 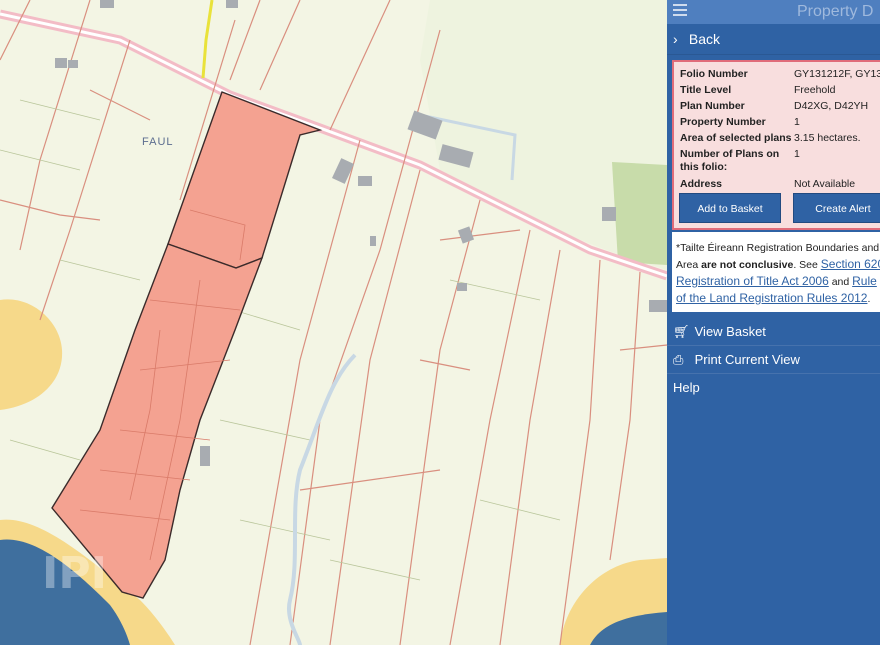 What do you see at coordinates (773, 332) in the screenshot?
I see `view-basket-link: 🛒︎ View Basket` at bounding box center [773, 332].